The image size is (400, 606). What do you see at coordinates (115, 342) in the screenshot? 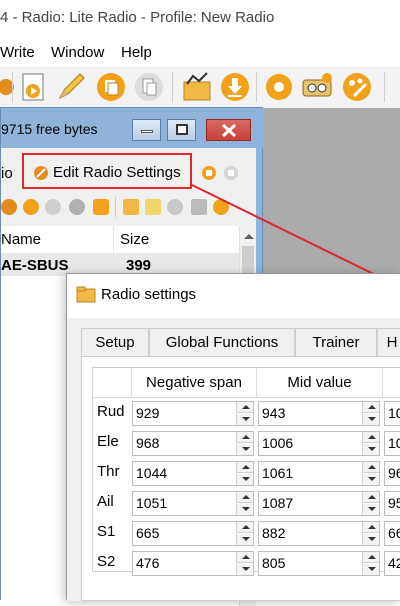
I see `tab-setup: Setup` at bounding box center [115, 342].